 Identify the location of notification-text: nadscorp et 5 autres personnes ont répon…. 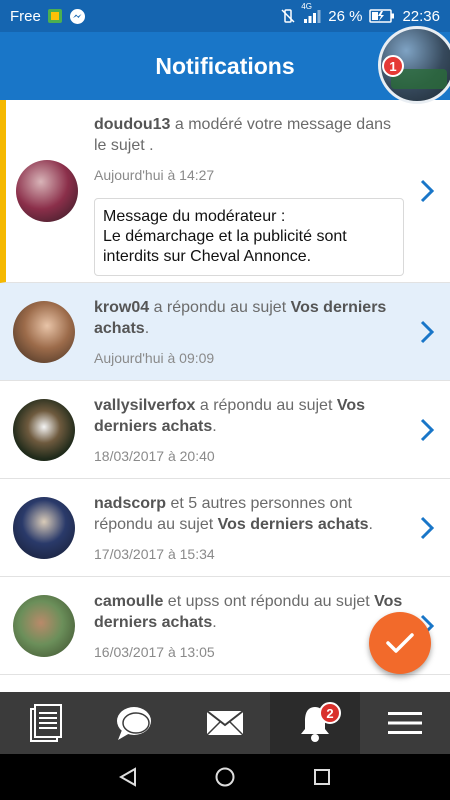
(233, 514).